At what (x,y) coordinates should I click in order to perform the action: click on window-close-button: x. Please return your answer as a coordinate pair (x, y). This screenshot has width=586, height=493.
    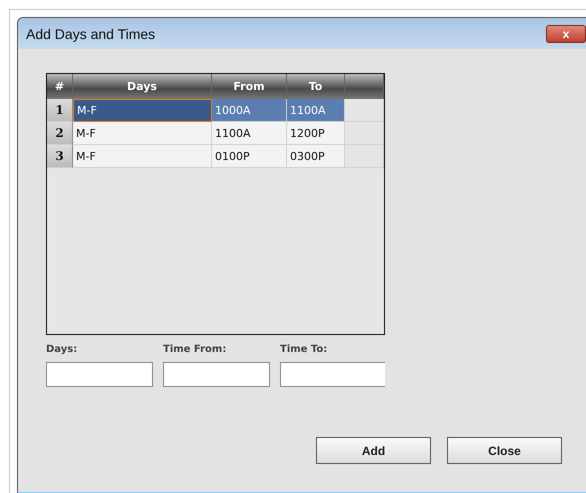
    Looking at the image, I should click on (566, 33).